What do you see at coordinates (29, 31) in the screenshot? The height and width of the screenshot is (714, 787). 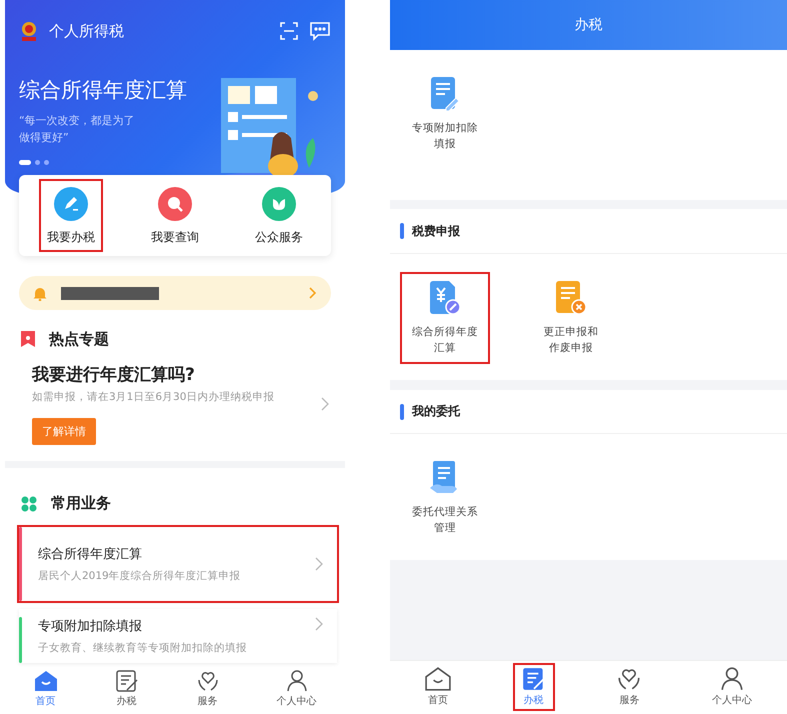 I see `emblem-icon` at bounding box center [29, 31].